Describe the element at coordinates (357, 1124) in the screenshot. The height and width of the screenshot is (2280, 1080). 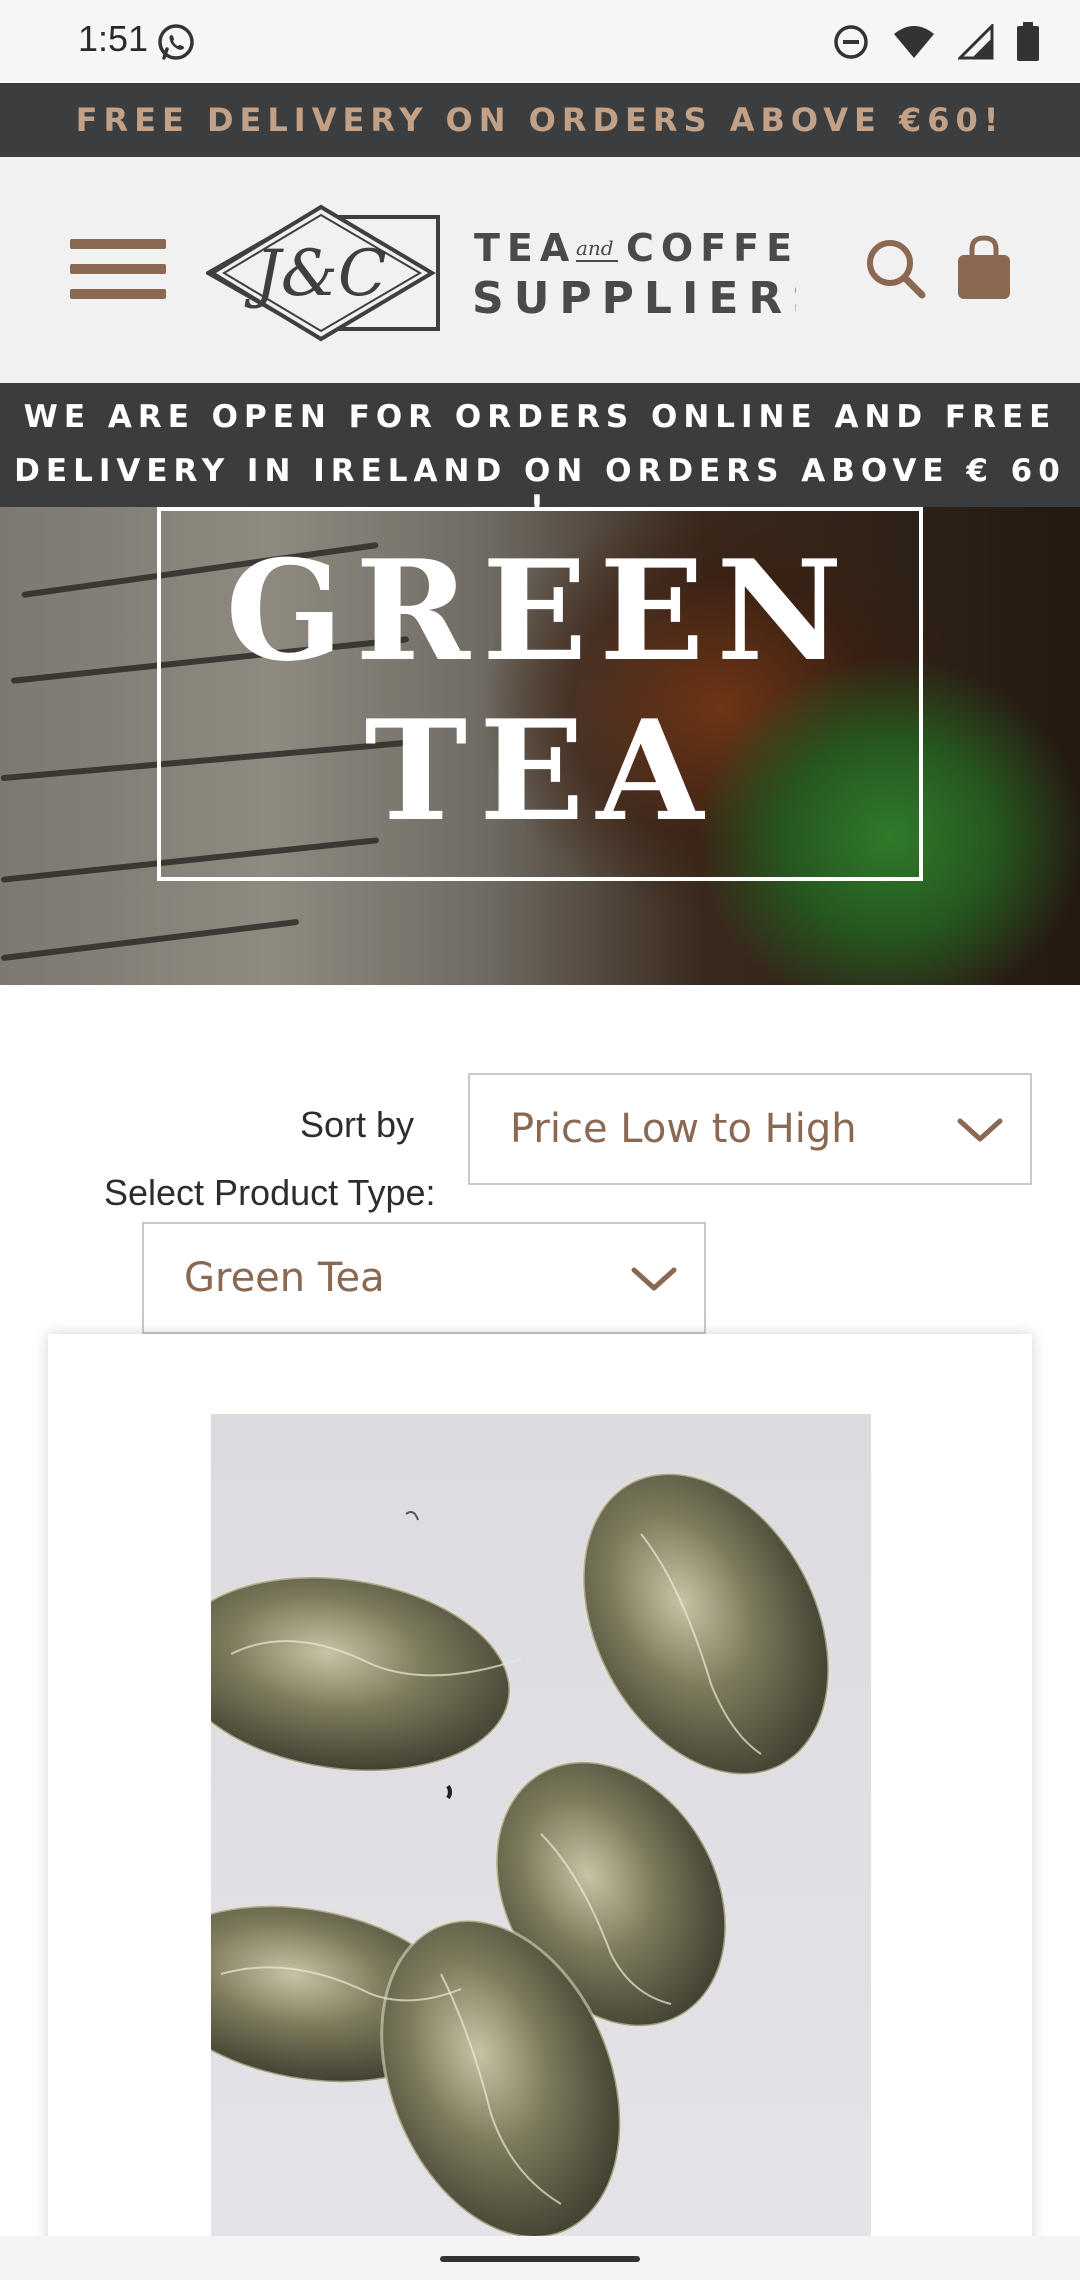
I see `sort-label: Sort by` at that location.